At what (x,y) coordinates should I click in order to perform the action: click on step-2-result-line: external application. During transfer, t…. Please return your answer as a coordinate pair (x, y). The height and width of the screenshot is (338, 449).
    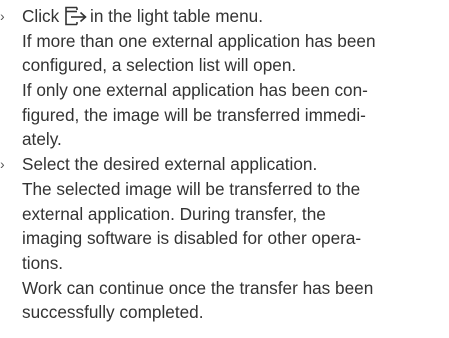
    Looking at the image, I should click on (174, 213).